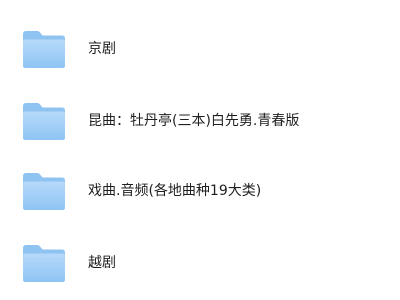 Image resolution: width=400 pixels, height=300 pixels. I want to click on folder-name: 京剧, so click(102, 49).